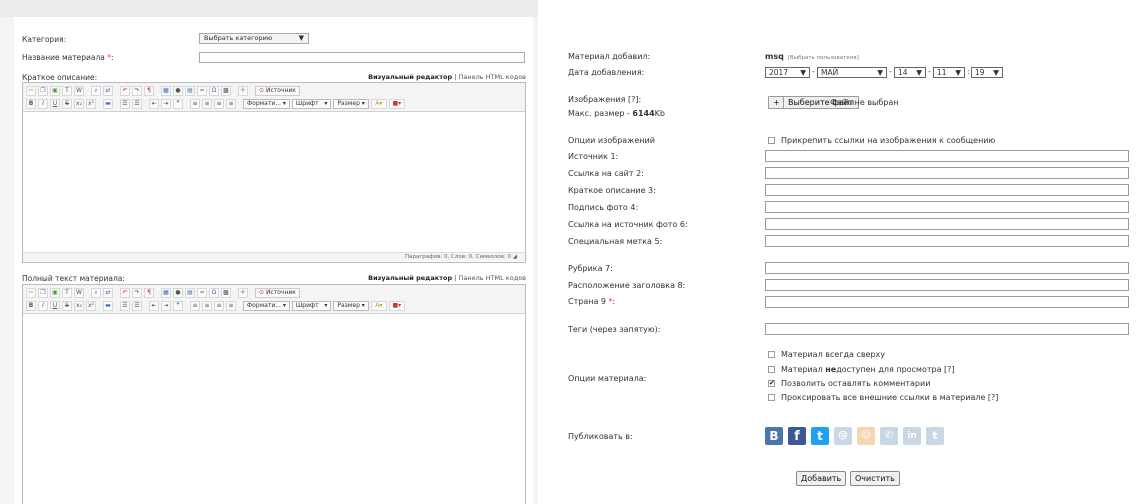 The height and width of the screenshot is (504, 1139). What do you see at coordinates (935, 436) in the screenshot?
I see `tumblr-icon: t` at bounding box center [935, 436].